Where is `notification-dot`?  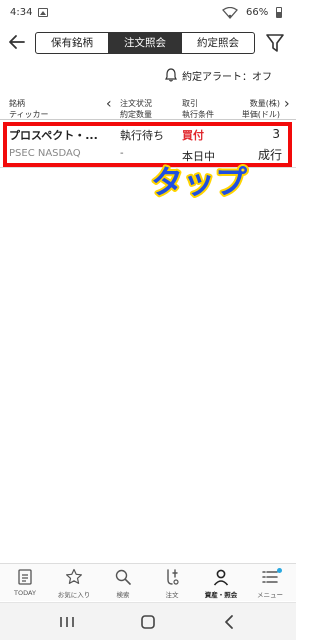
notification-dot is located at coordinates (279, 570).